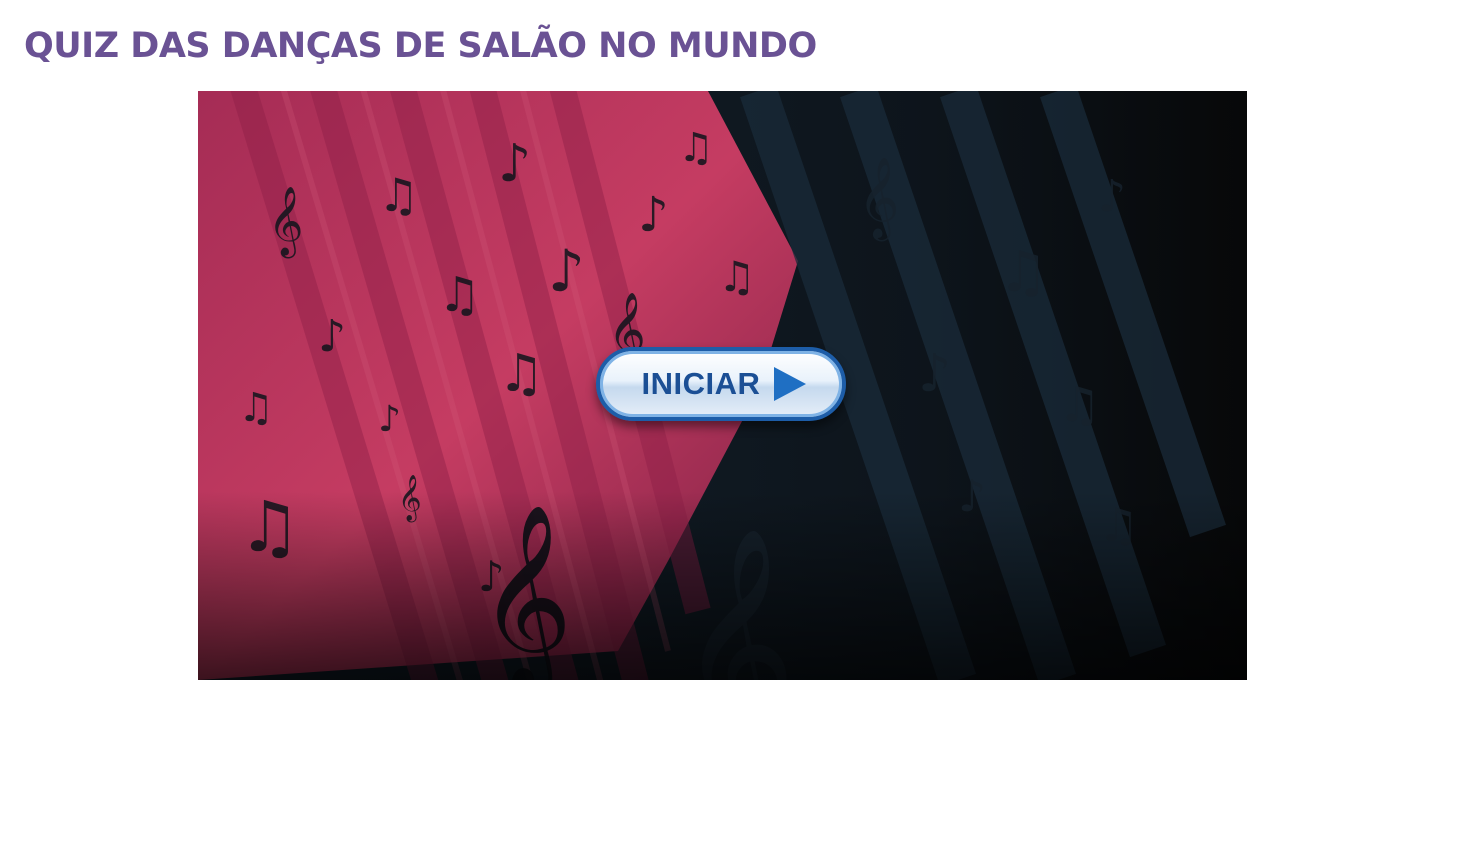  I want to click on start-quiz-label: INICIAR, so click(701, 383).